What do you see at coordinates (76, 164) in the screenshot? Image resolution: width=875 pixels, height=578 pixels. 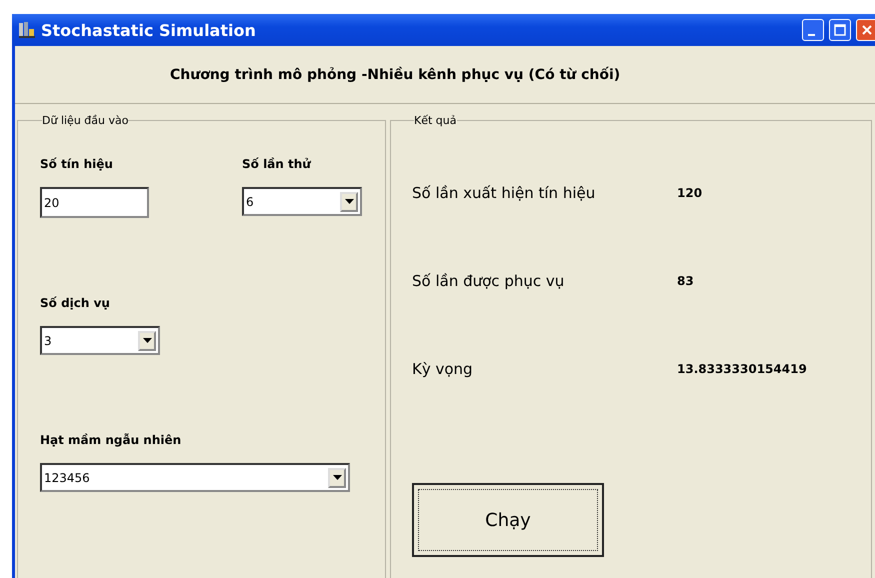 I see `field-label: Số tín hiệu` at bounding box center [76, 164].